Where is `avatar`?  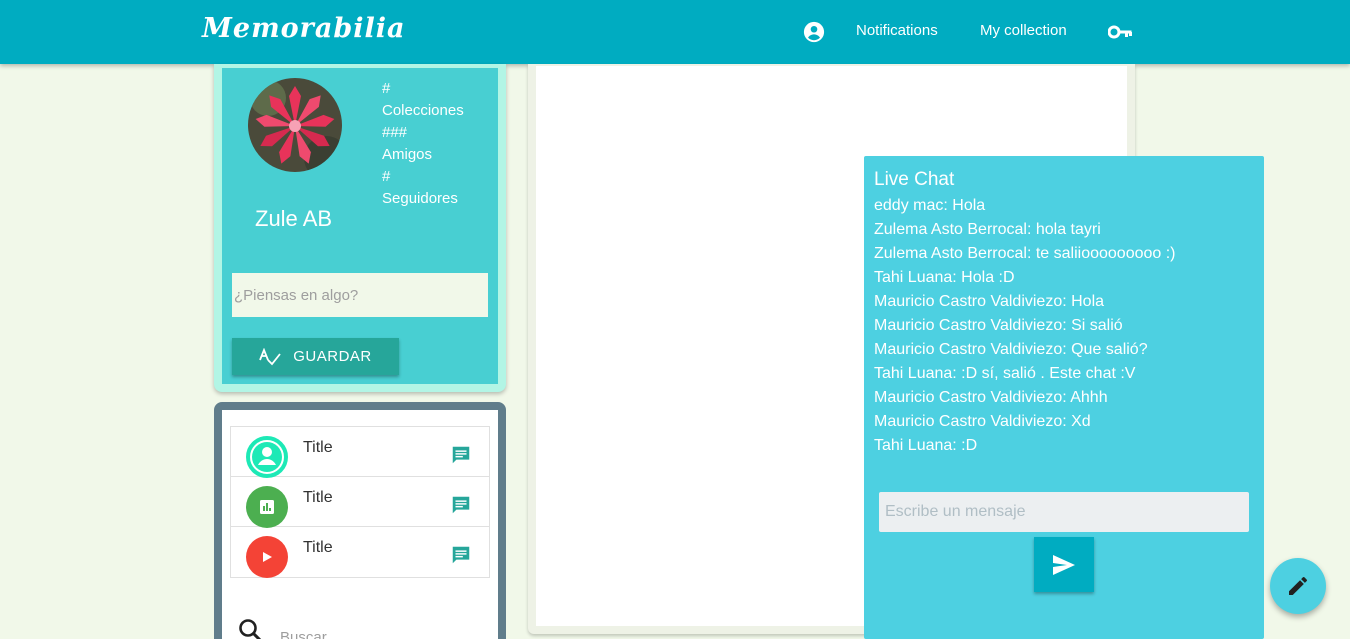 avatar is located at coordinates (295, 125).